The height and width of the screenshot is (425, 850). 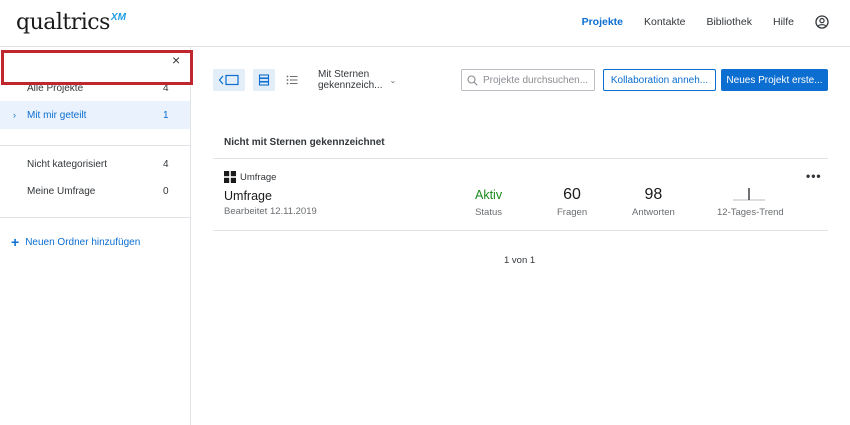 I want to click on sidebar-item-count: 0, so click(x=166, y=191).